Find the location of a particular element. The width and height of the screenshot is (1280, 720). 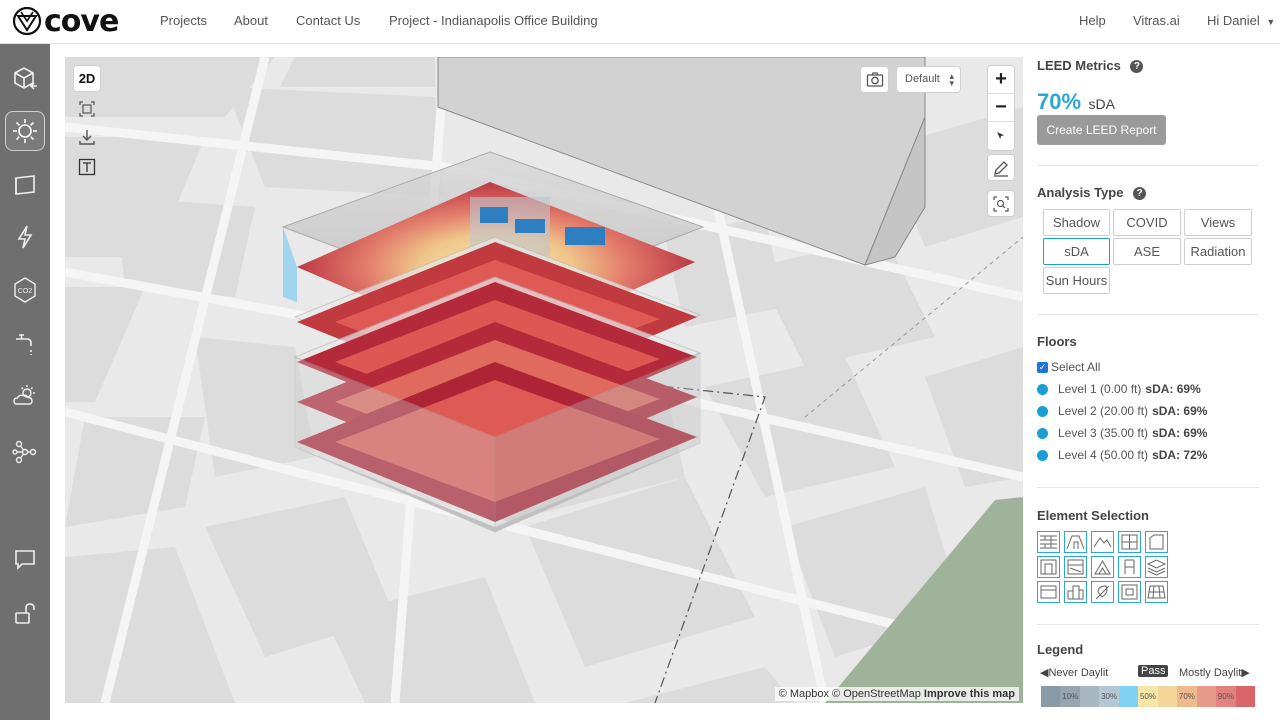

element-terrain is located at coordinates (1102, 542).